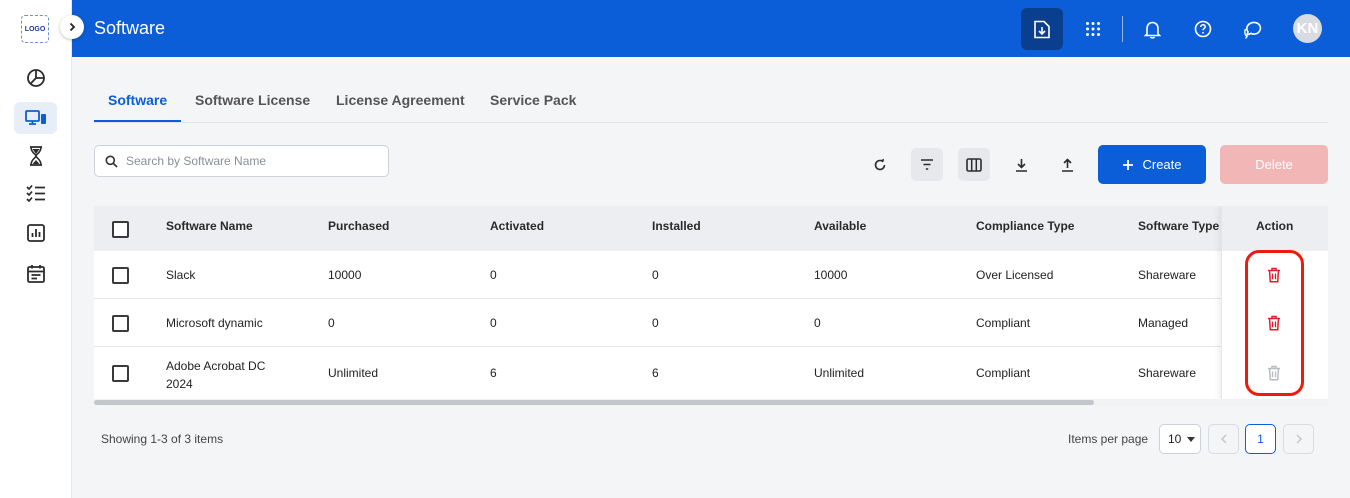 The width and height of the screenshot is (1350, 498). Describe the element at coordinates (1274, 373) in the screenshot. I see `delete-row-icon-disabled` at that location.